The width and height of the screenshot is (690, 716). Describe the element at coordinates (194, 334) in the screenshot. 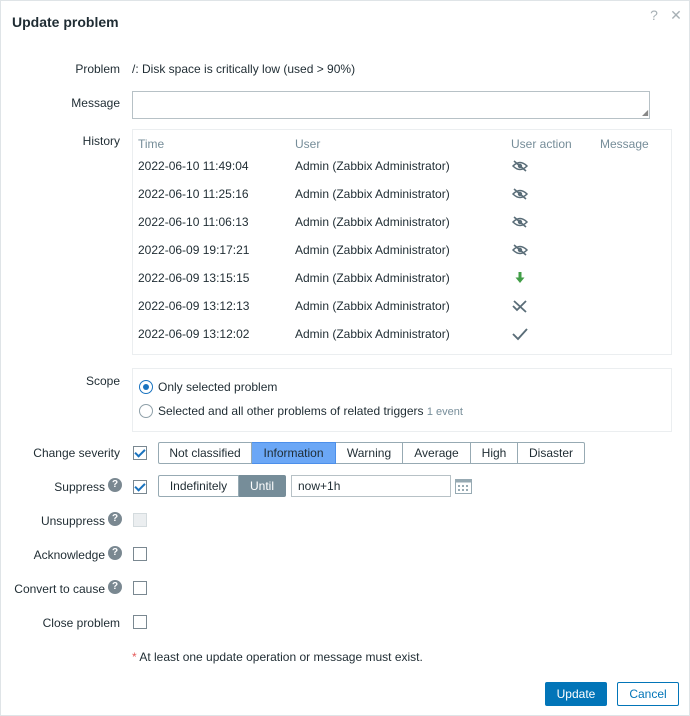

I see `history-time: 2022-06-09 13:12:02` at that location.